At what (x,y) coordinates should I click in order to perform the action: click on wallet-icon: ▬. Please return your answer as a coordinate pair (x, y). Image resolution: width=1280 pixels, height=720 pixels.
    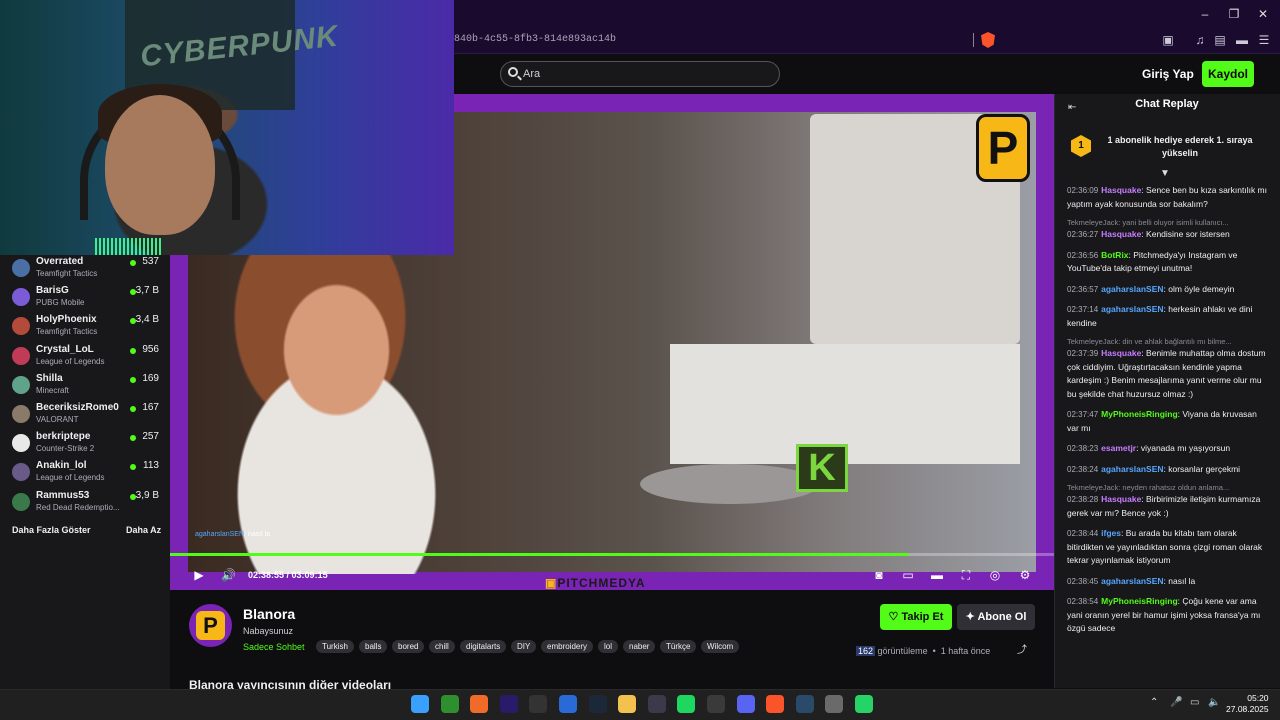
    Looking at the image, I should click on (1242, 40).